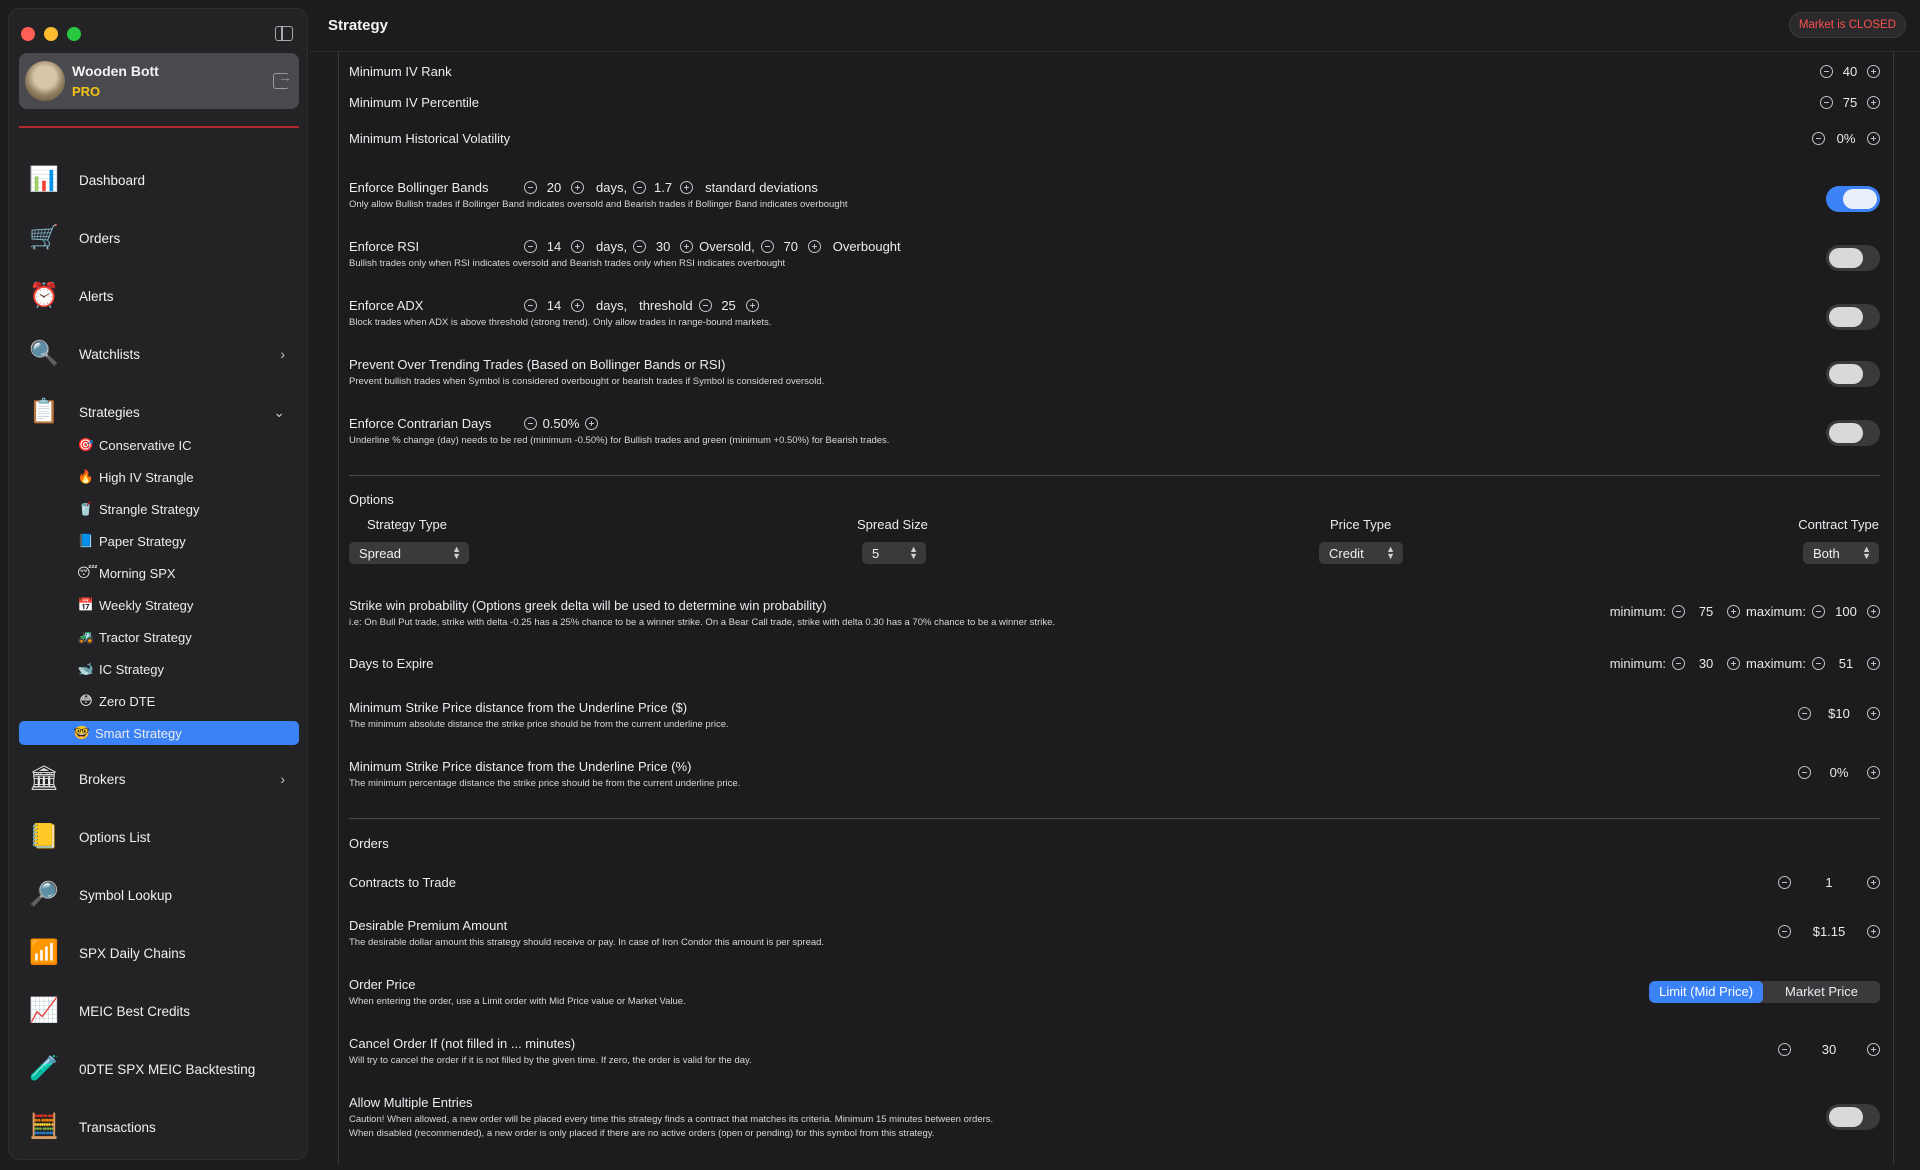 This screenshot has height=1170, width=1920. I want to click on close-window-button, so click(28, 34).